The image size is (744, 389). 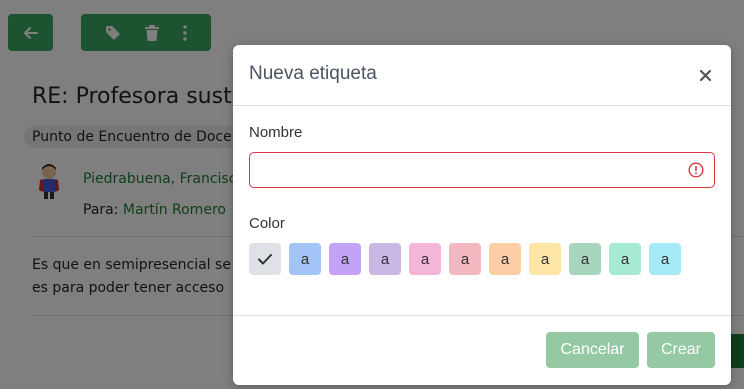 I want to click on name-input, so click(x=482, y=170).